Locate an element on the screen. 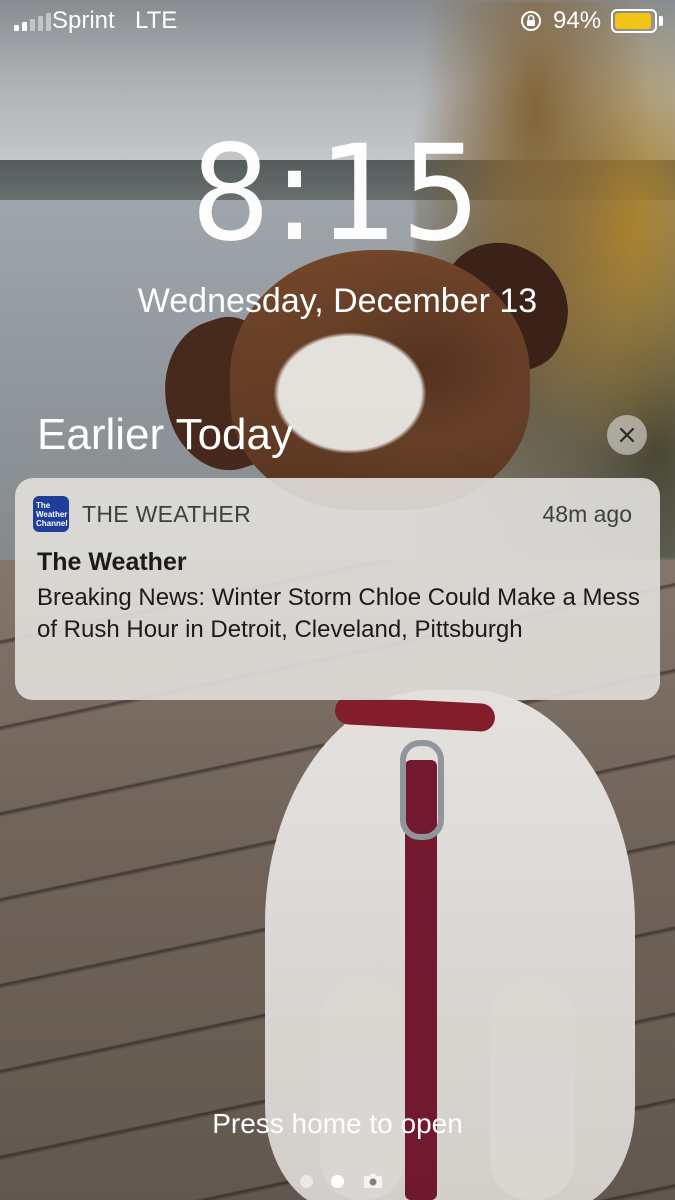 This screenshot has height=1200, width=675. battery-icon is located at coordinates (634, 21).